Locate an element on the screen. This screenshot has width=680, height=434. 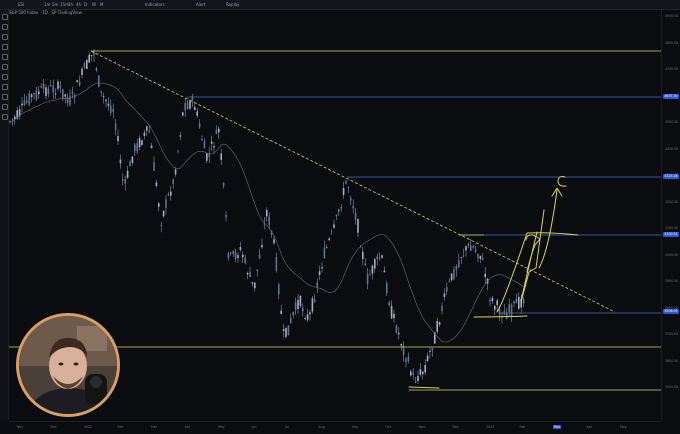
pattern-icon is located at coordinates (5, 67).